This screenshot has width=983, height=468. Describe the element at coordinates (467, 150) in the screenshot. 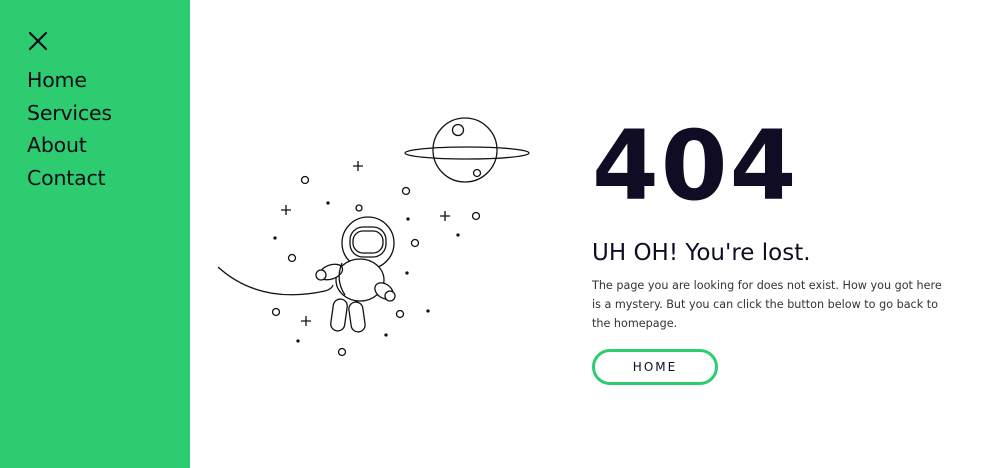

I see `planet-icon` at that location.